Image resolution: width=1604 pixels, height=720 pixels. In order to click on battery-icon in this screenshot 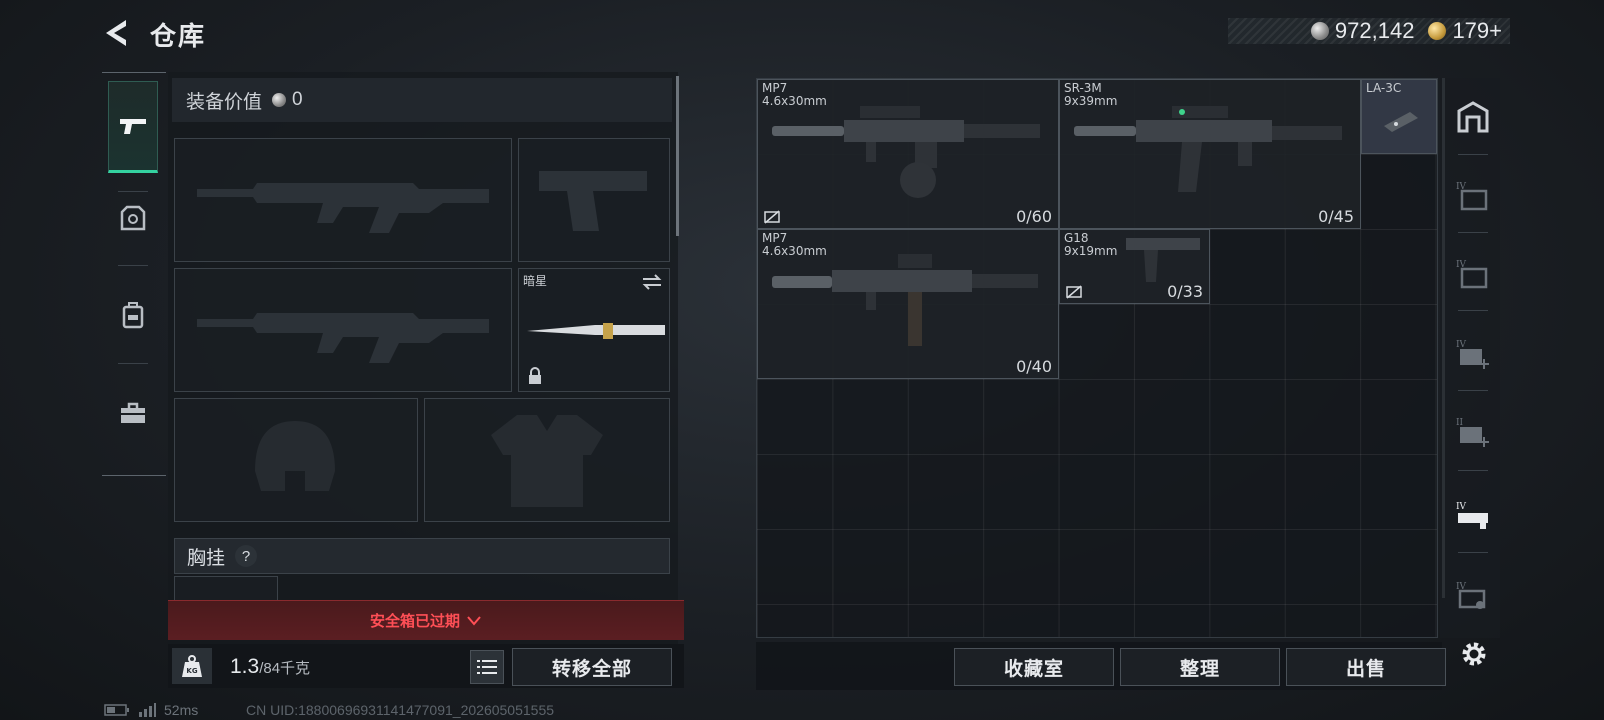, I will do `click(116, 710)`.